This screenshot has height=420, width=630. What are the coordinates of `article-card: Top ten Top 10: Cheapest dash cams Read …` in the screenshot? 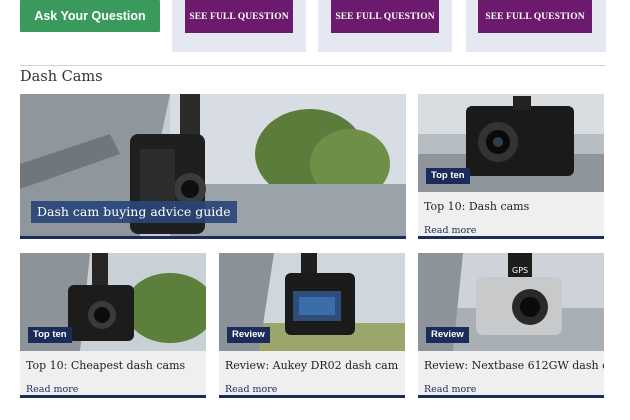 It's located at (113, 325).